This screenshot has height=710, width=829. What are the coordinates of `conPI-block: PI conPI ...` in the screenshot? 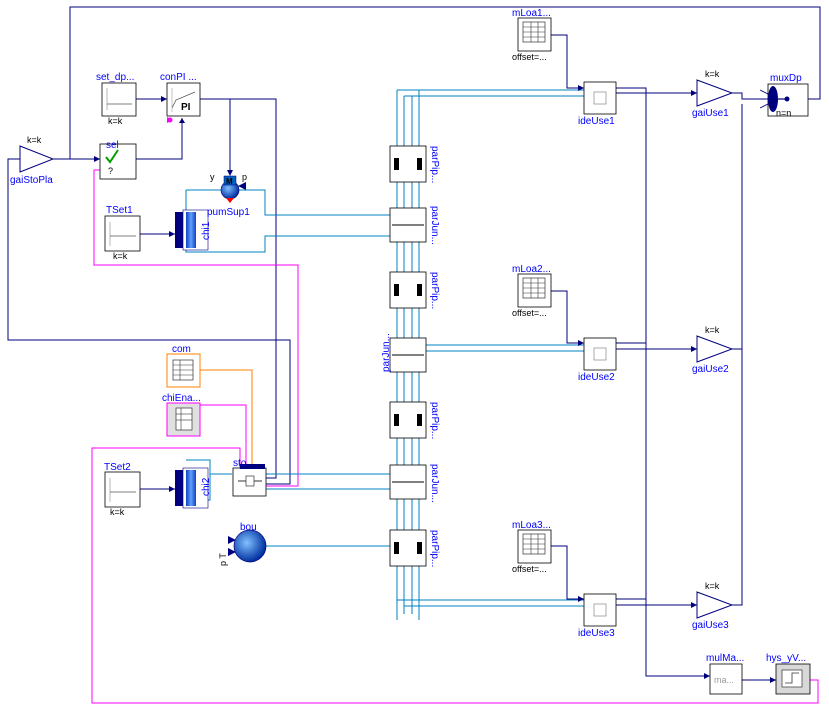 It's located at (180, 97).